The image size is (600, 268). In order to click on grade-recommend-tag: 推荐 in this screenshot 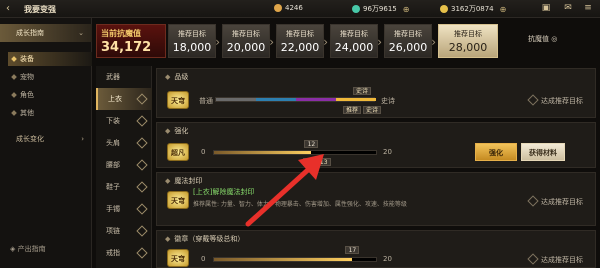, I will do `click(352, 110)`.